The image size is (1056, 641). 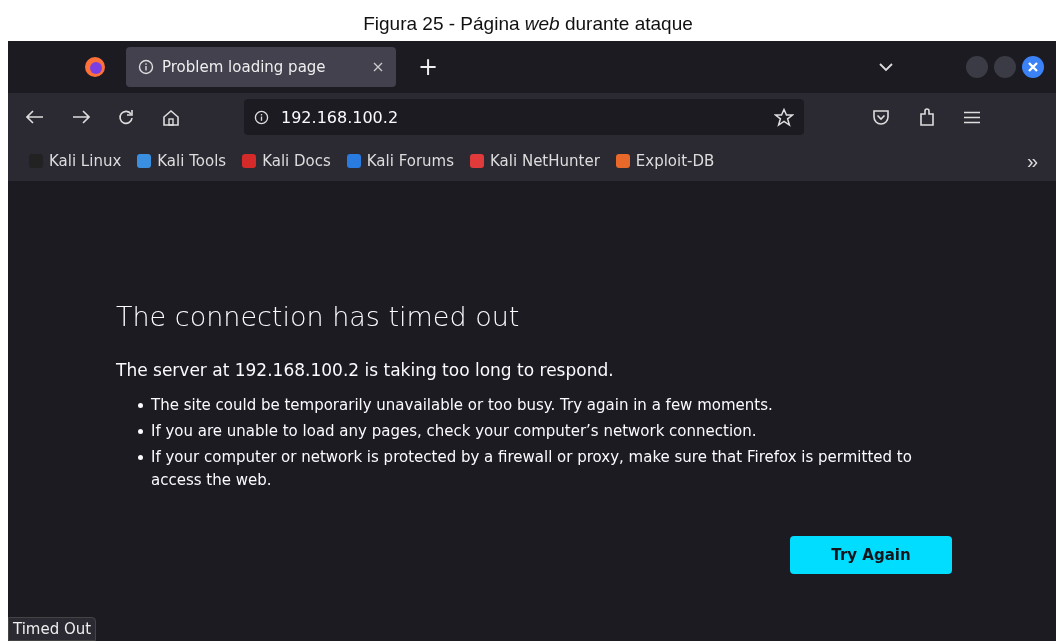 I want to click on star-icon, so click(x=784, y=117).